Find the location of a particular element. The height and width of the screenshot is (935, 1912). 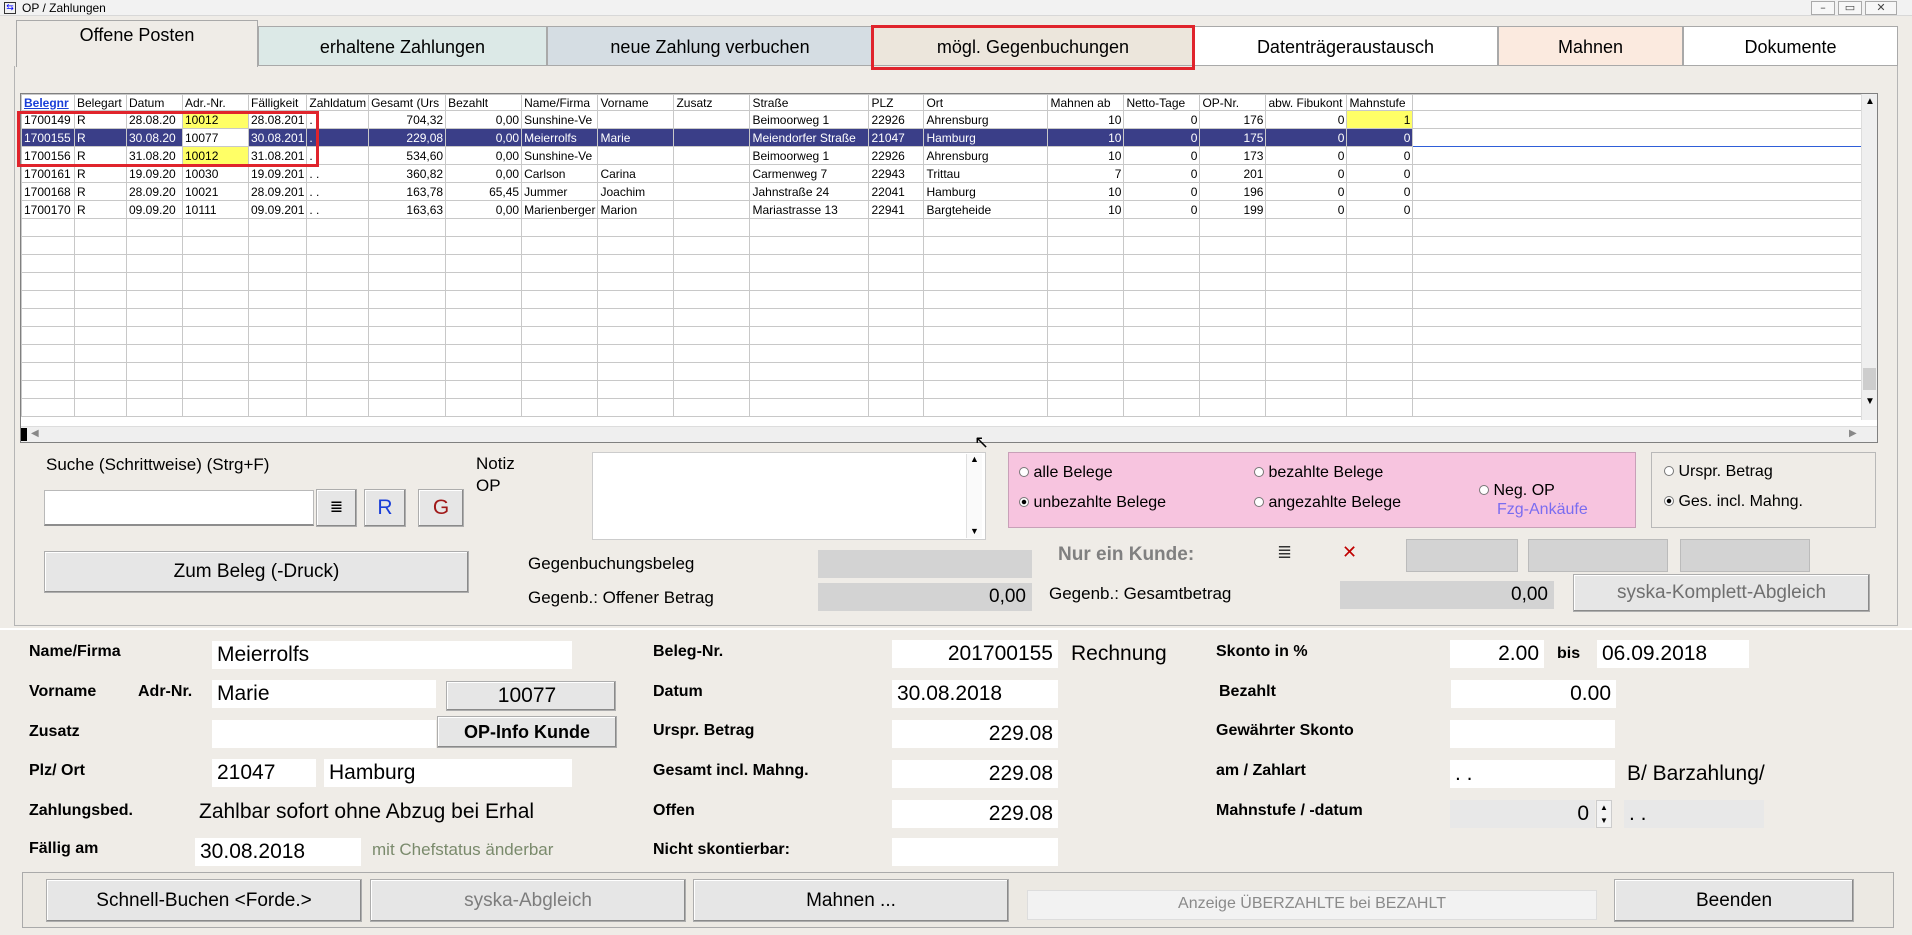

column-header: Datum is located at coordinates (154, 102).